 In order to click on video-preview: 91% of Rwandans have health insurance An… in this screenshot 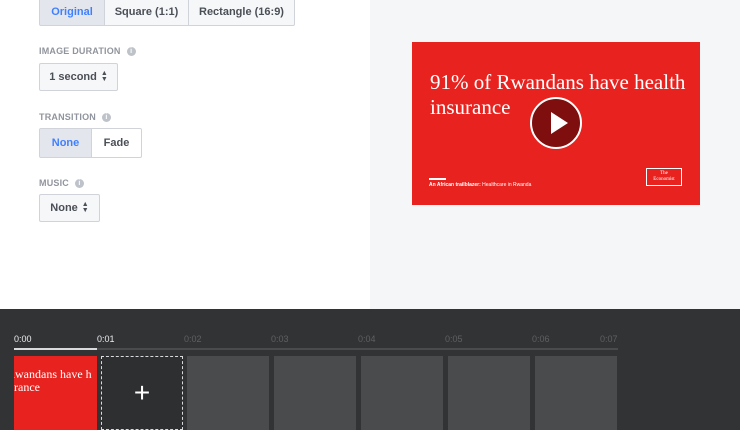, I will do `click(556, 123)`.